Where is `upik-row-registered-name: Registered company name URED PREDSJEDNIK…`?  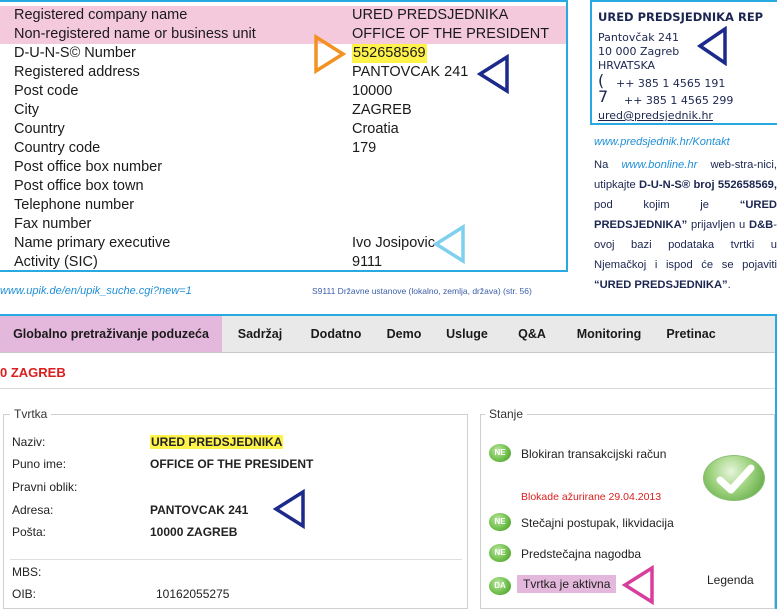 upik-row-registered-name: Registered company name URED PREDSJEDNIK… is located at coordinates (283, 15).